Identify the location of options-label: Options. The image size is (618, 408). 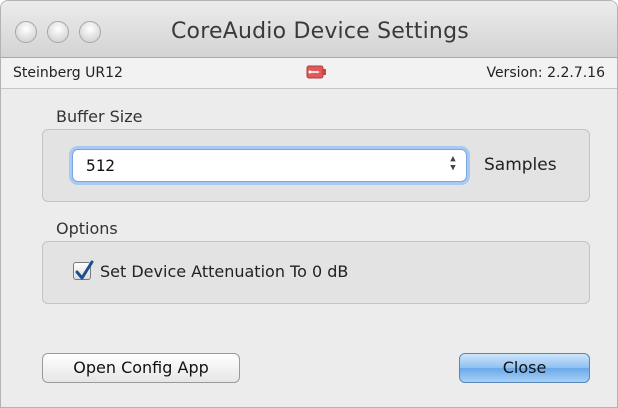
(87, 228).